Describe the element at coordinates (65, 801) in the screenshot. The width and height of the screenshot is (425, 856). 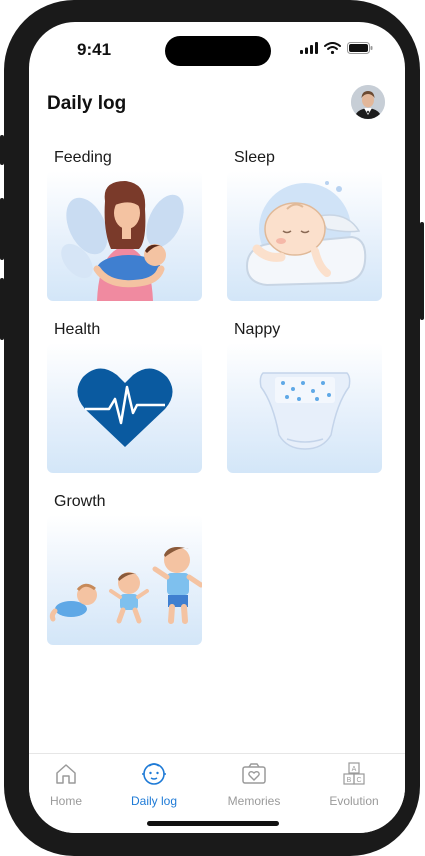
I see `tab-home-label: Home` at that location.